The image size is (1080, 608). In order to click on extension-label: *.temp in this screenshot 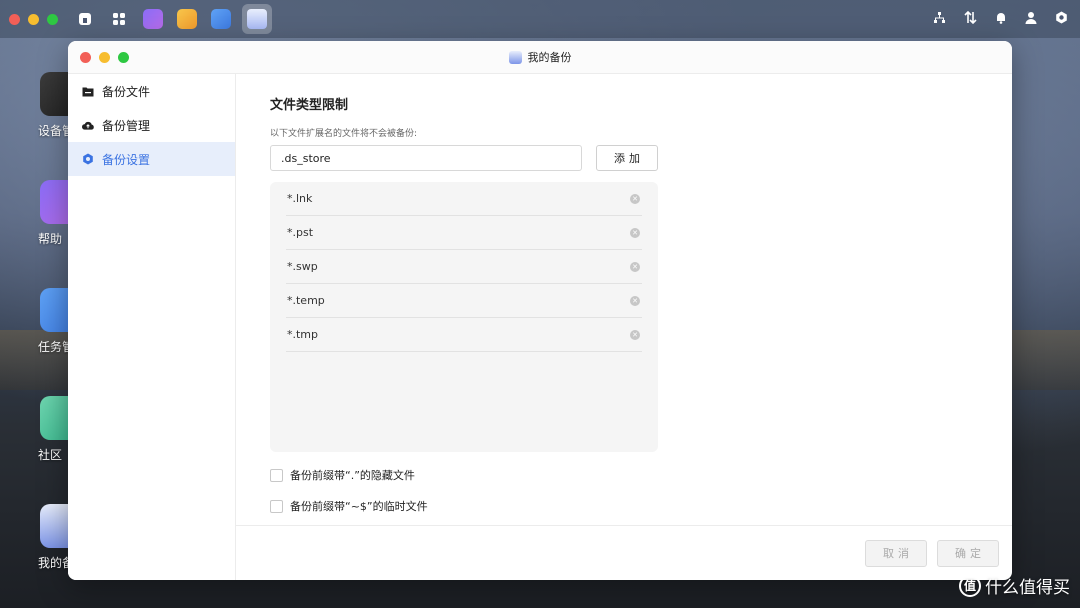, I will do `click(306, 300)`.